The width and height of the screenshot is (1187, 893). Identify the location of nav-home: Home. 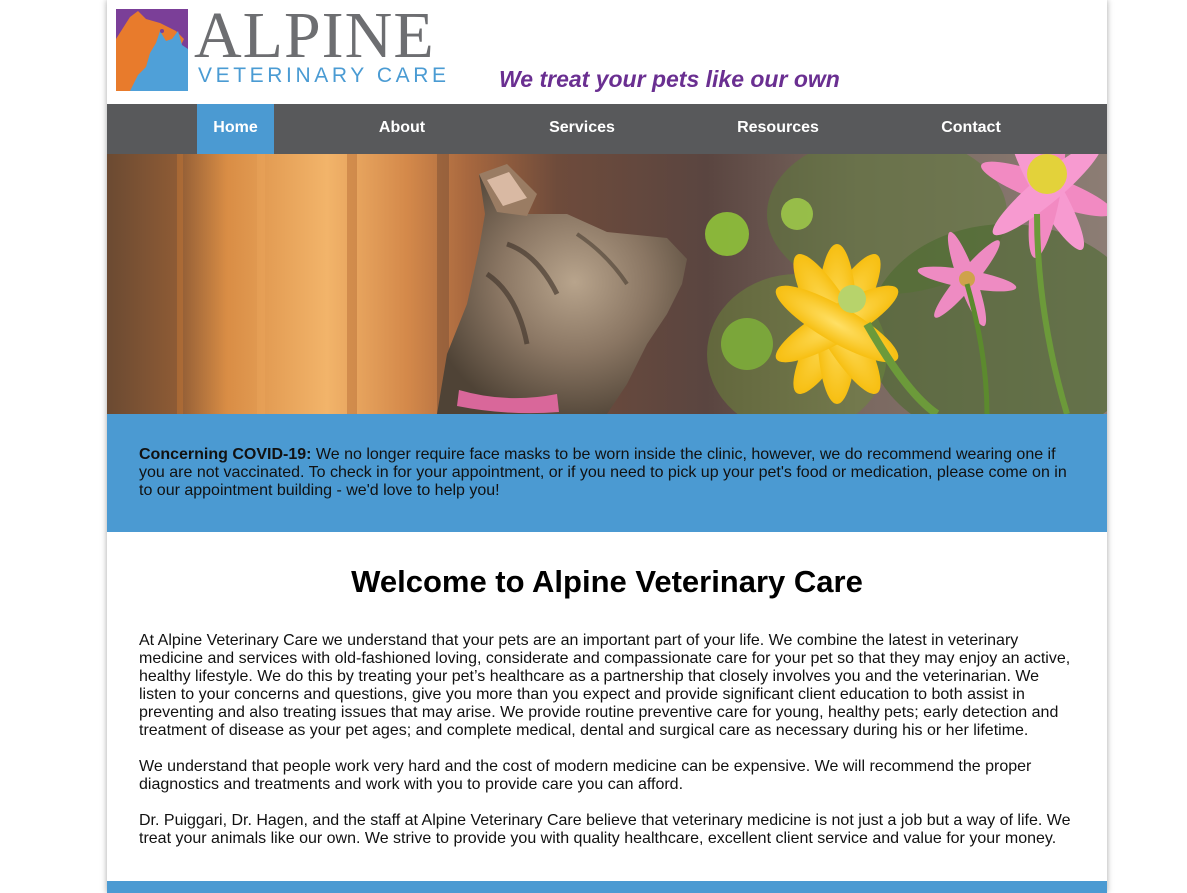
(235, 129).